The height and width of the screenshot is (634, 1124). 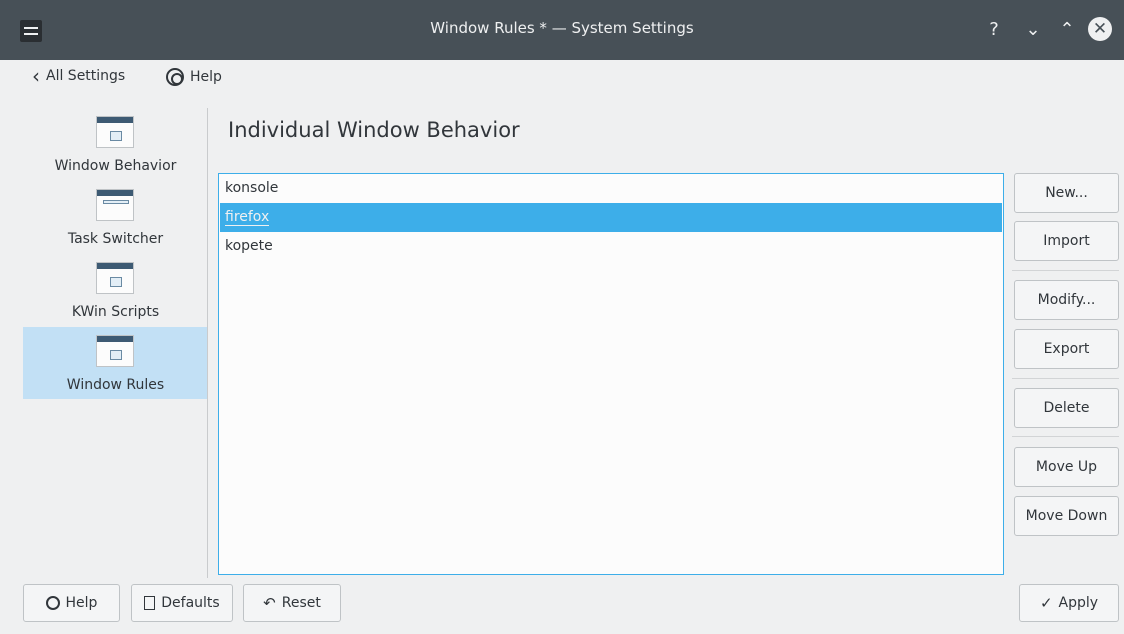 I want to click on help-button-label: Help, so click(x=81, y=603).